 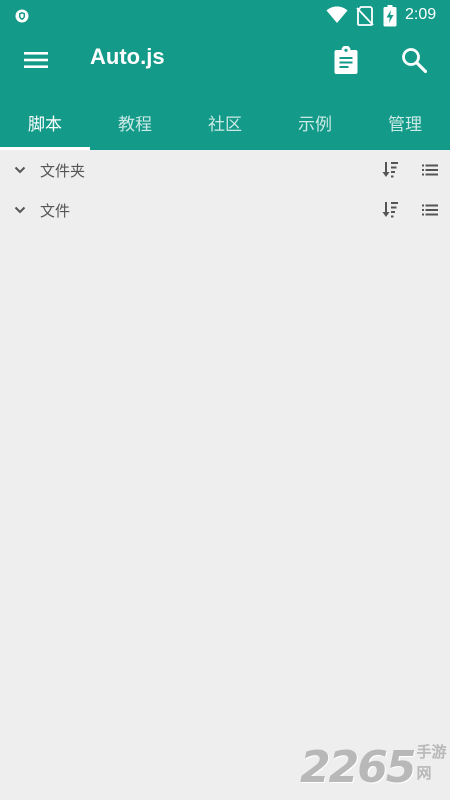 I want to click on log-button, so click(x=346, y=60).